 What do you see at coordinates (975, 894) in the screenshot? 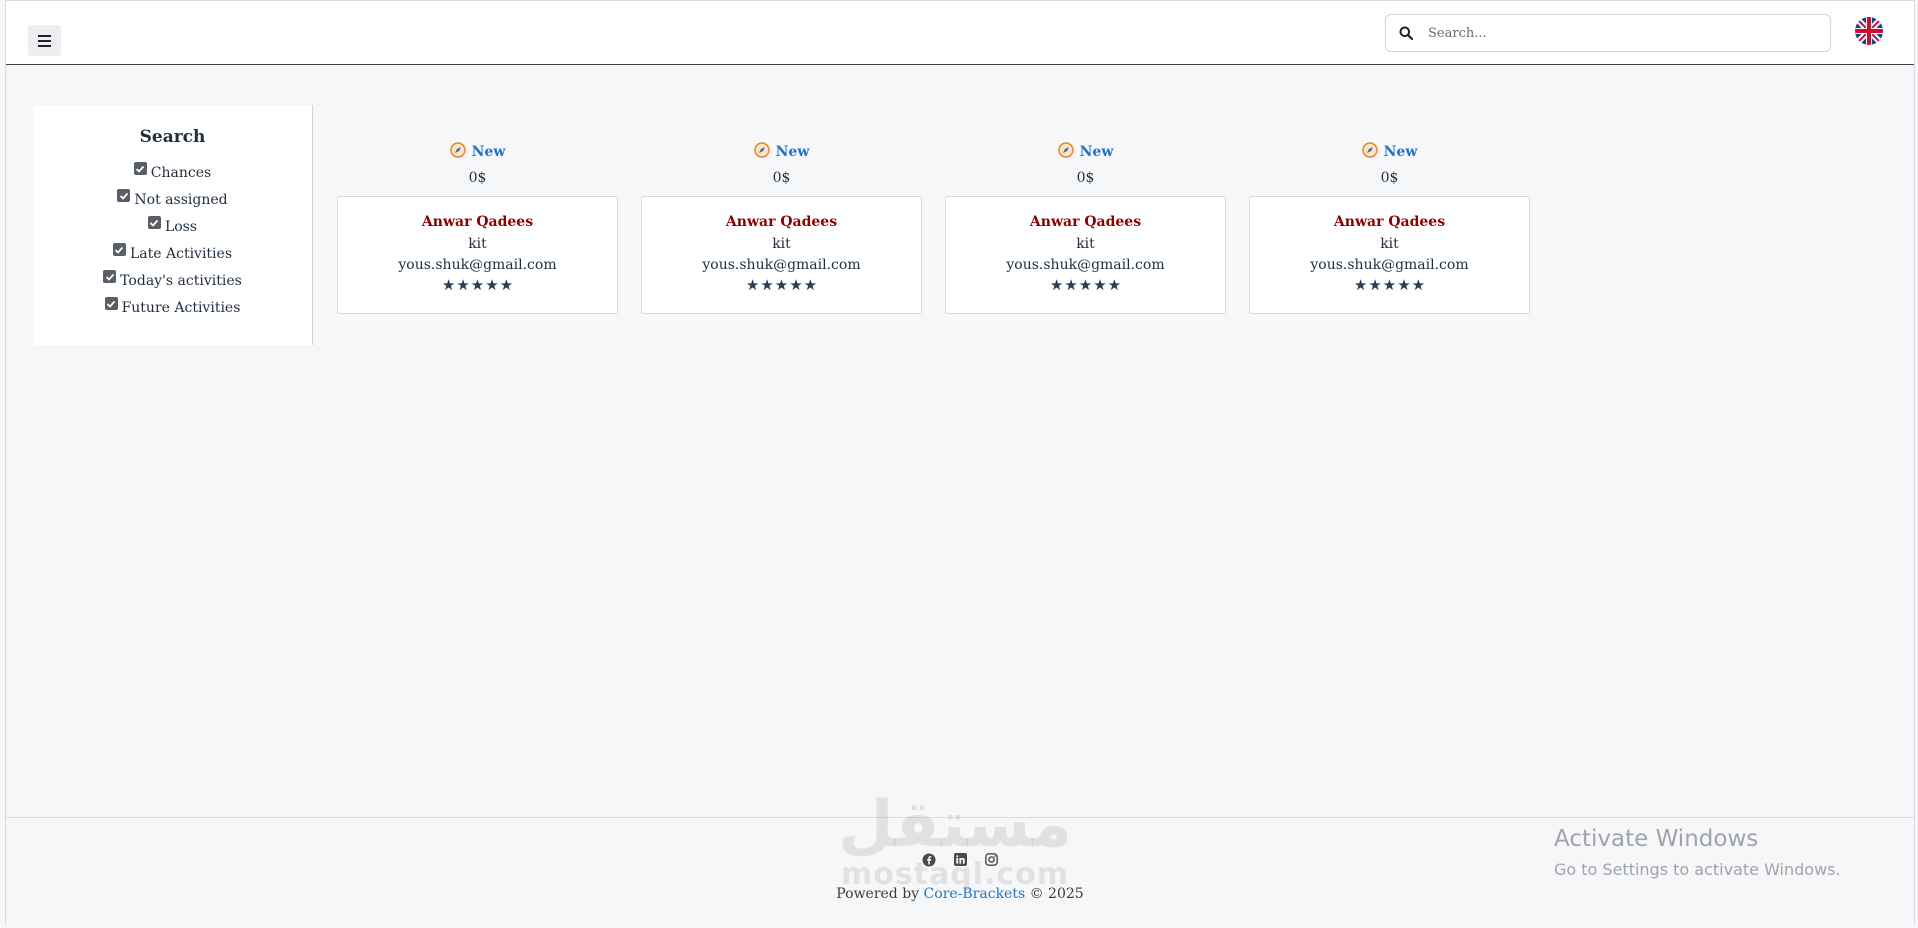
I see `brand-link: Core-Brackets` at bounding box center [975, 894].